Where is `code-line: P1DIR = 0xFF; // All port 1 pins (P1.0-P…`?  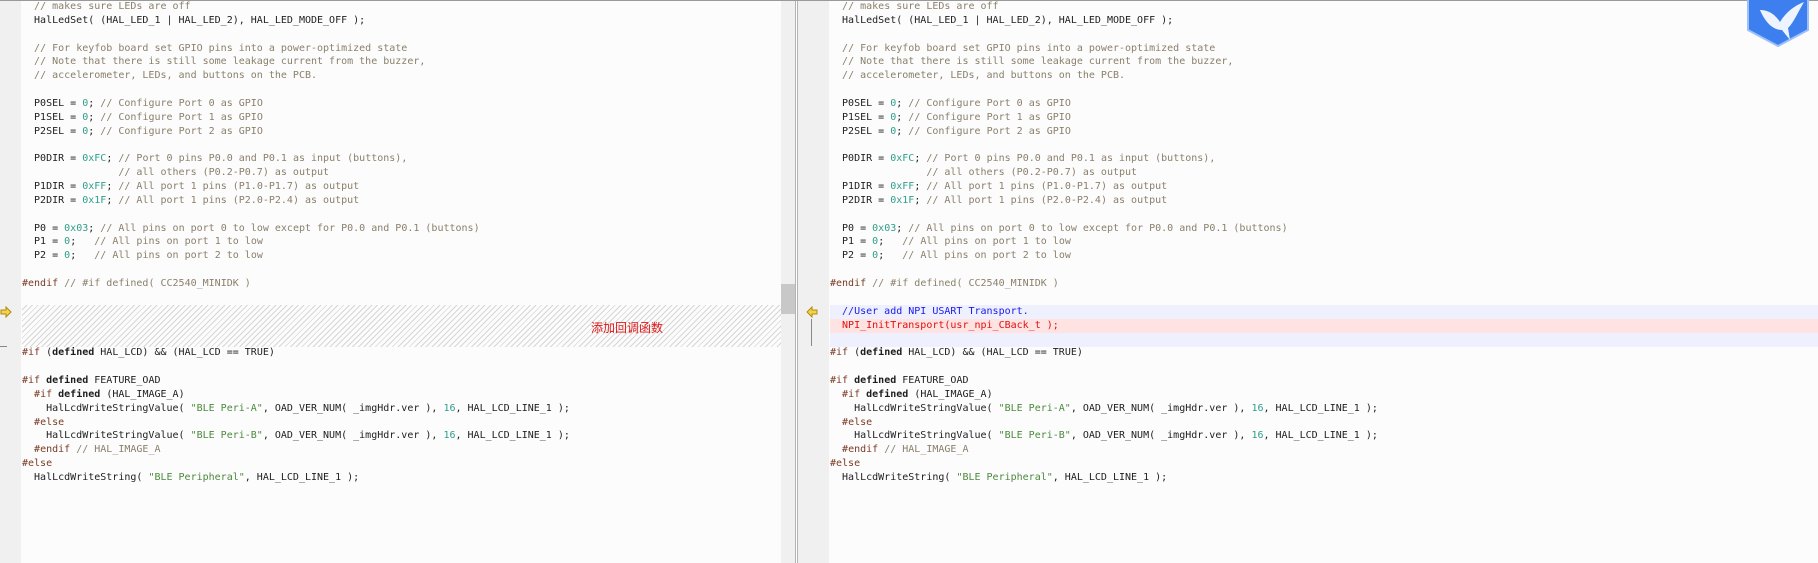
code-line: P1DIR = 0xFF; // All port 1 pins (P1.0-P… is located at coordinates (1324, 187).